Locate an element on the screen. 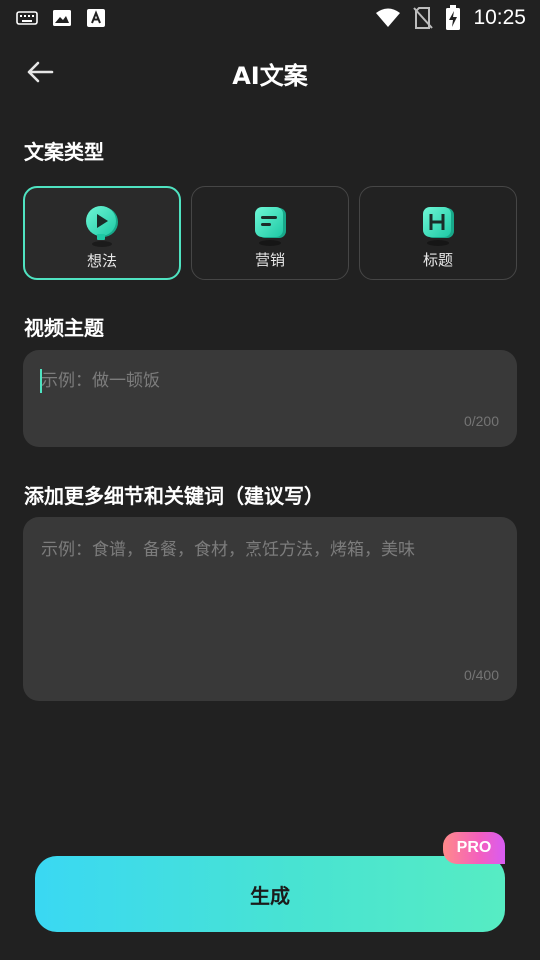  page-title: AI文案 is located at coordinates (270, 76).